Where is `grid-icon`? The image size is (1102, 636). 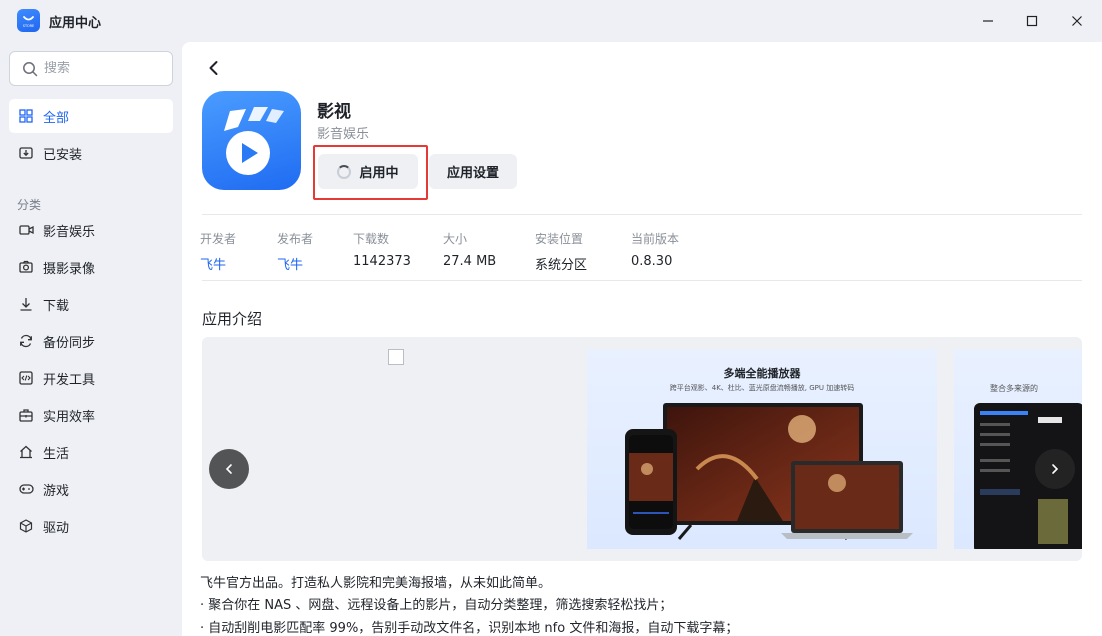
grid-icon is located at coordinates (26, 116).